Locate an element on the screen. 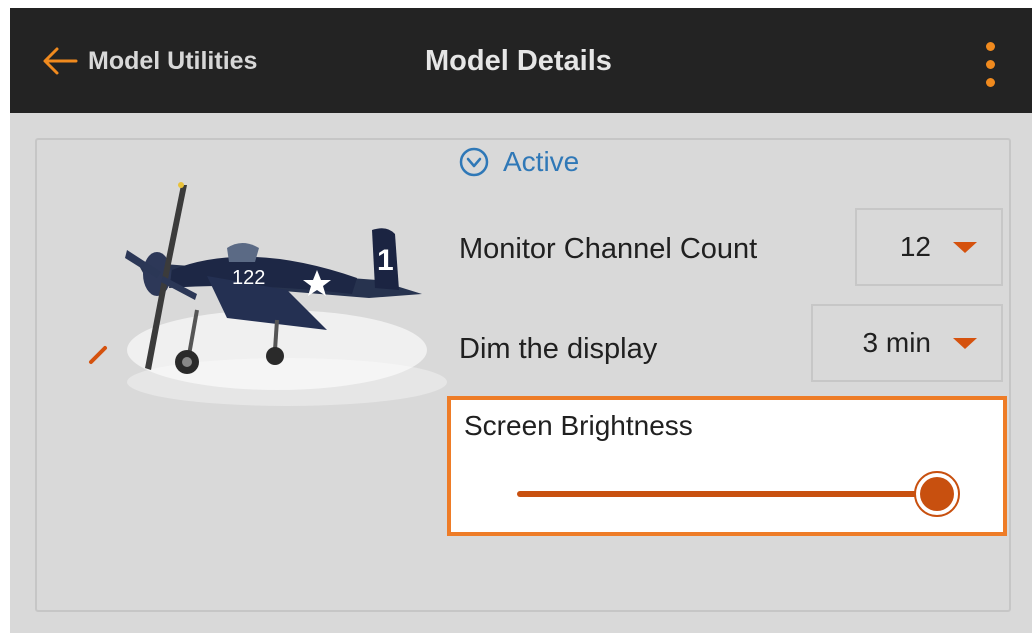 This screenshot has width=1034, height=633. dim-display-dropdown: 3 min is located at coordinates (907, 343).